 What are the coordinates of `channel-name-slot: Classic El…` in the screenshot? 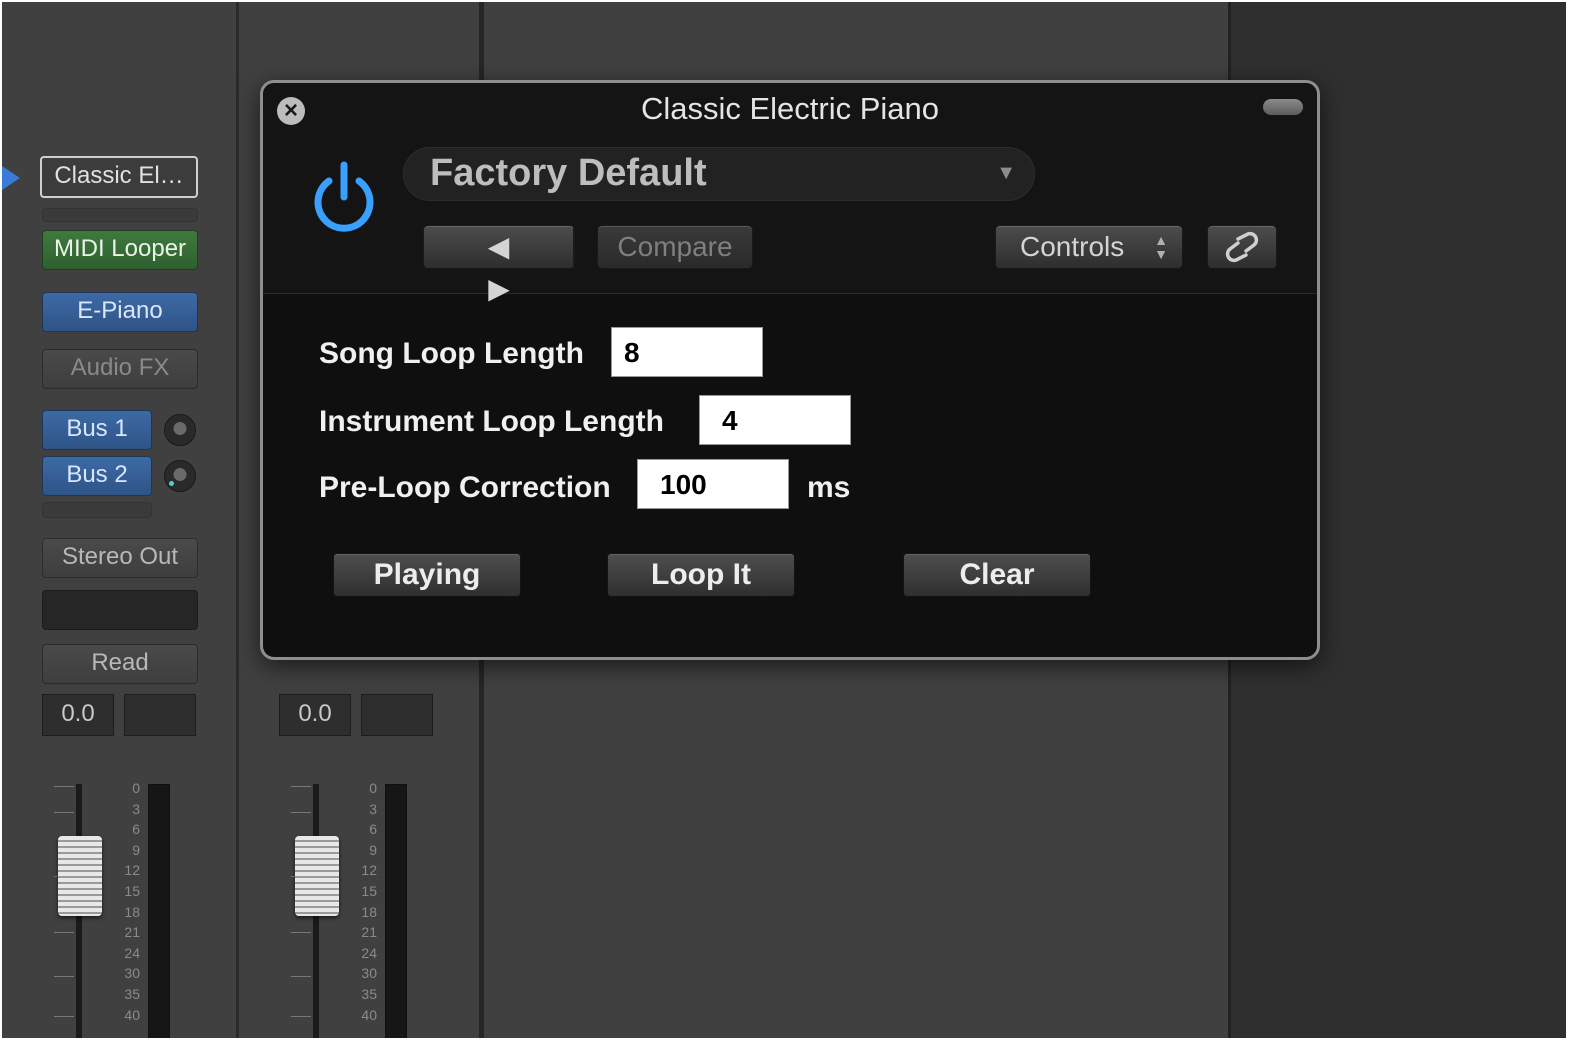 It's located at (119, 177).